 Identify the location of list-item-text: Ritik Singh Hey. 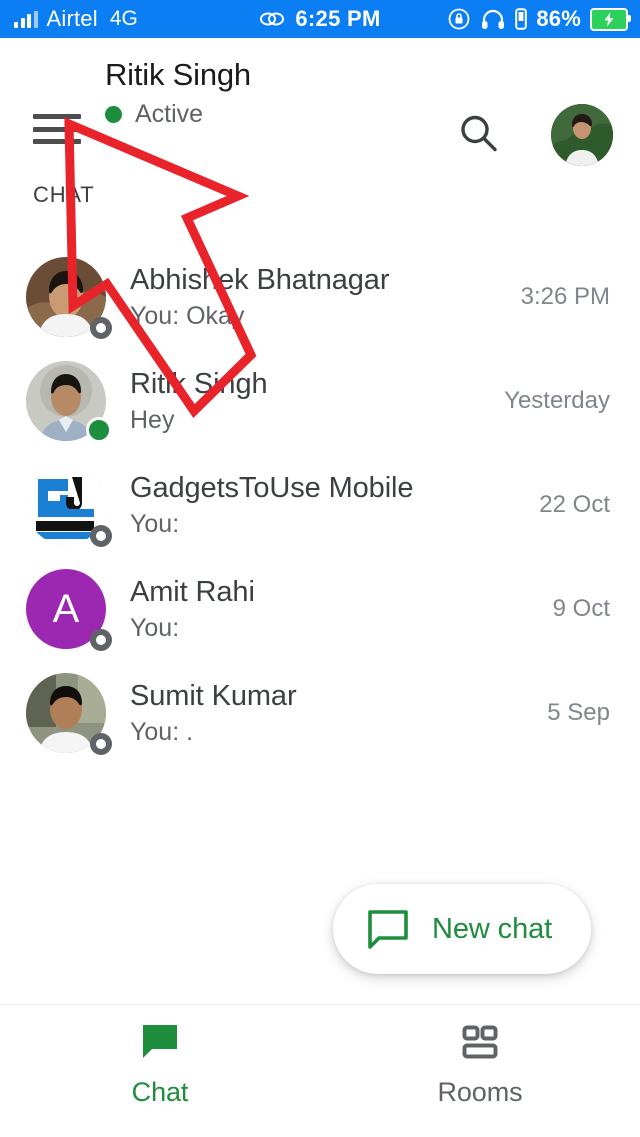
(310, 401).